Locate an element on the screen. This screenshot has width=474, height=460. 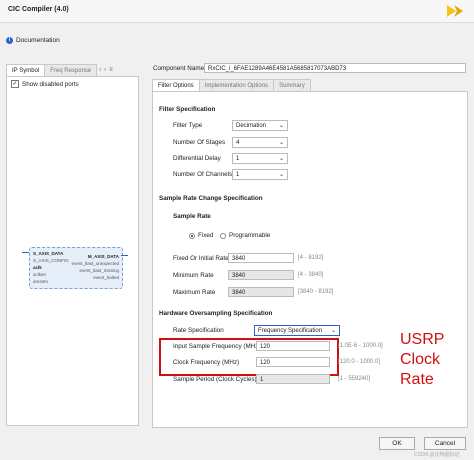
sample-rate-heading: Sample Rate is located at coordinates (192, 216).